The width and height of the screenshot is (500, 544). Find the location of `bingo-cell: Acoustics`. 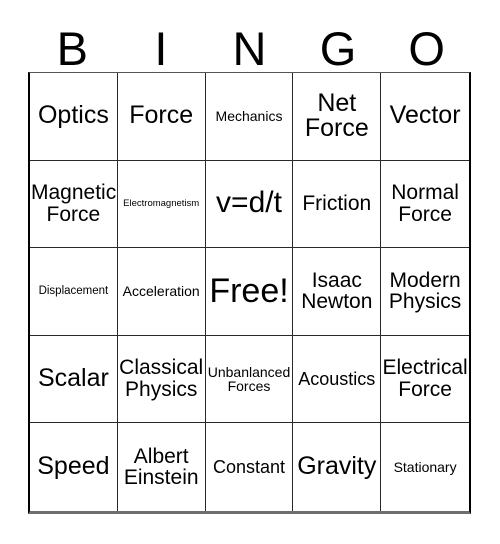

bingo-cell: Acoustics is located at coordinates (337, 379).